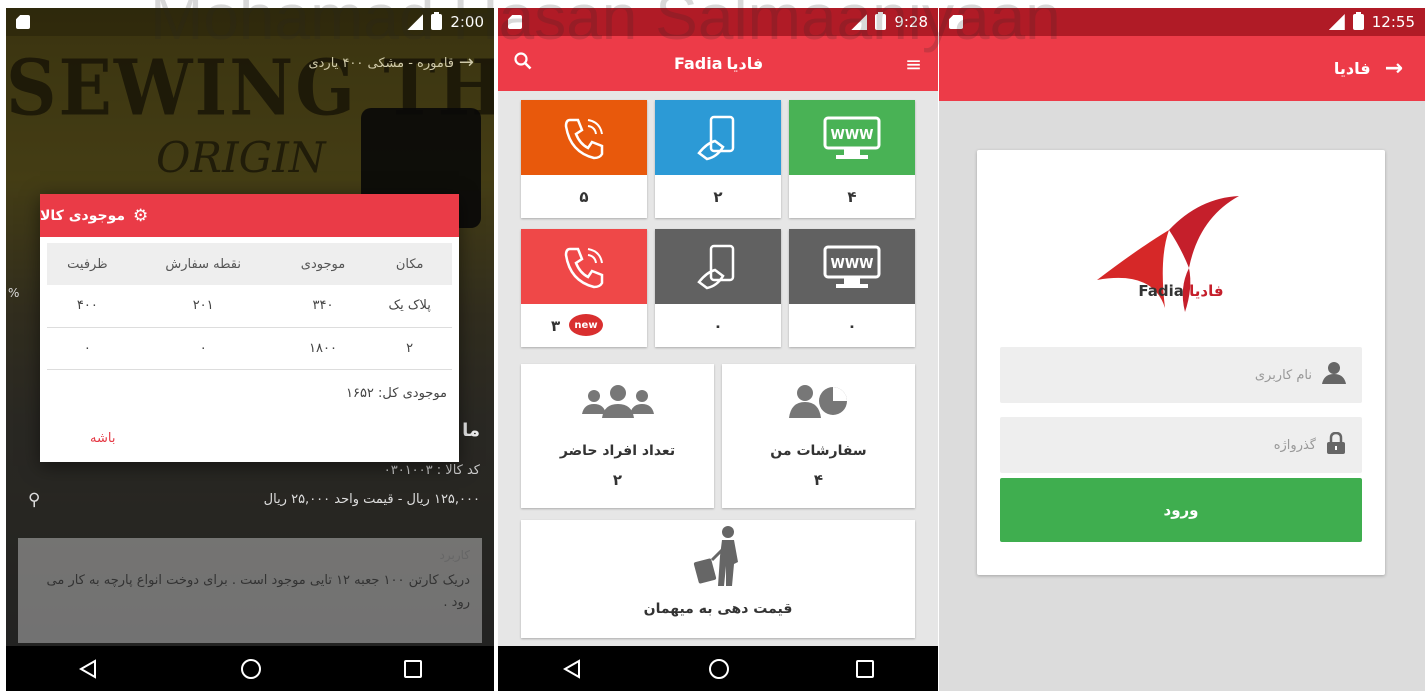 Image resolution: width=1425 pixels, height=691 pixels. I want to click on menu-icon: ≡, so click(913, 64).